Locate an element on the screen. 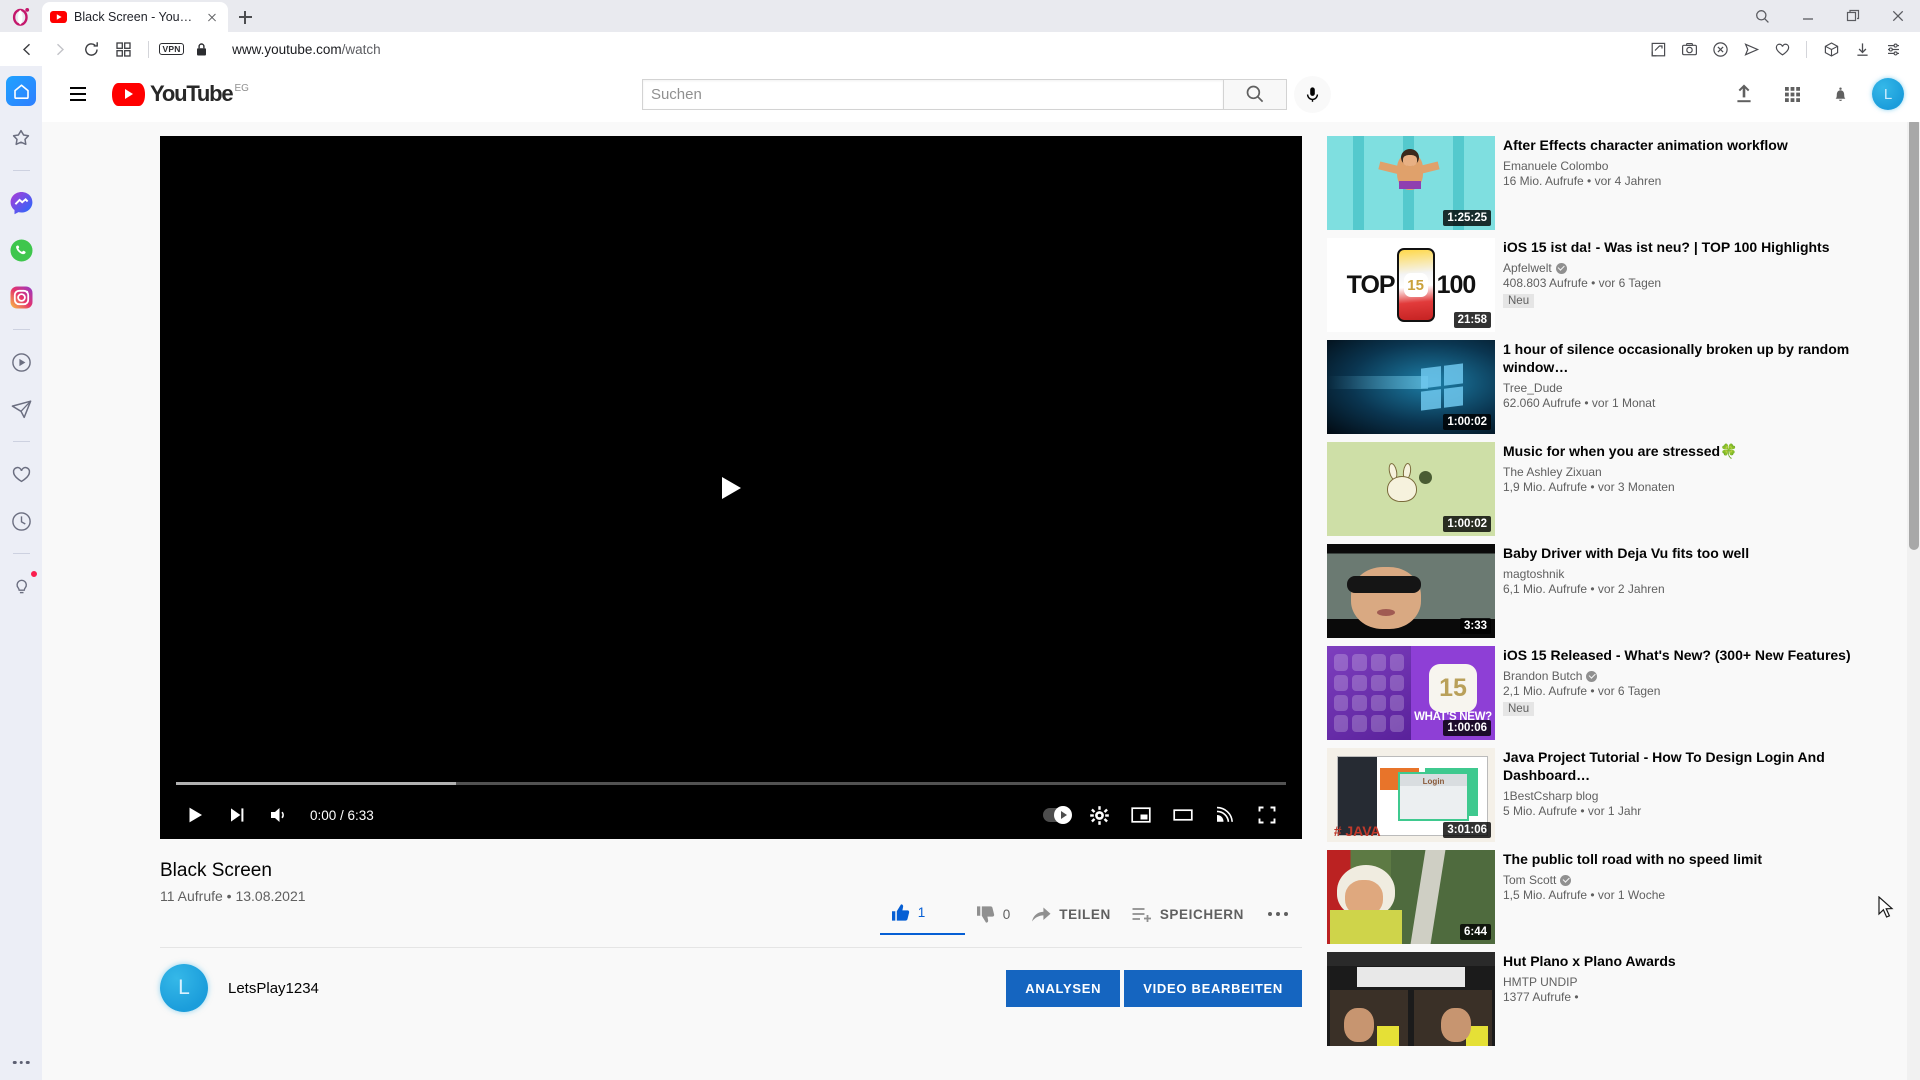 This screenshot has height=1080, width=1920. sidebar-item-tips is located at coordinates (22, 585).